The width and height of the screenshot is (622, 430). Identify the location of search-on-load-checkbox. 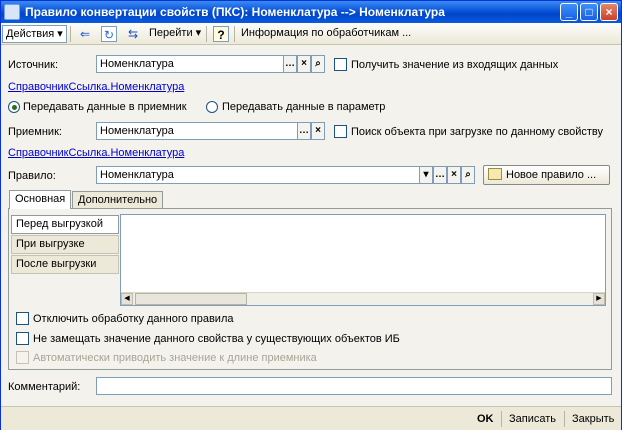
(340, 131).